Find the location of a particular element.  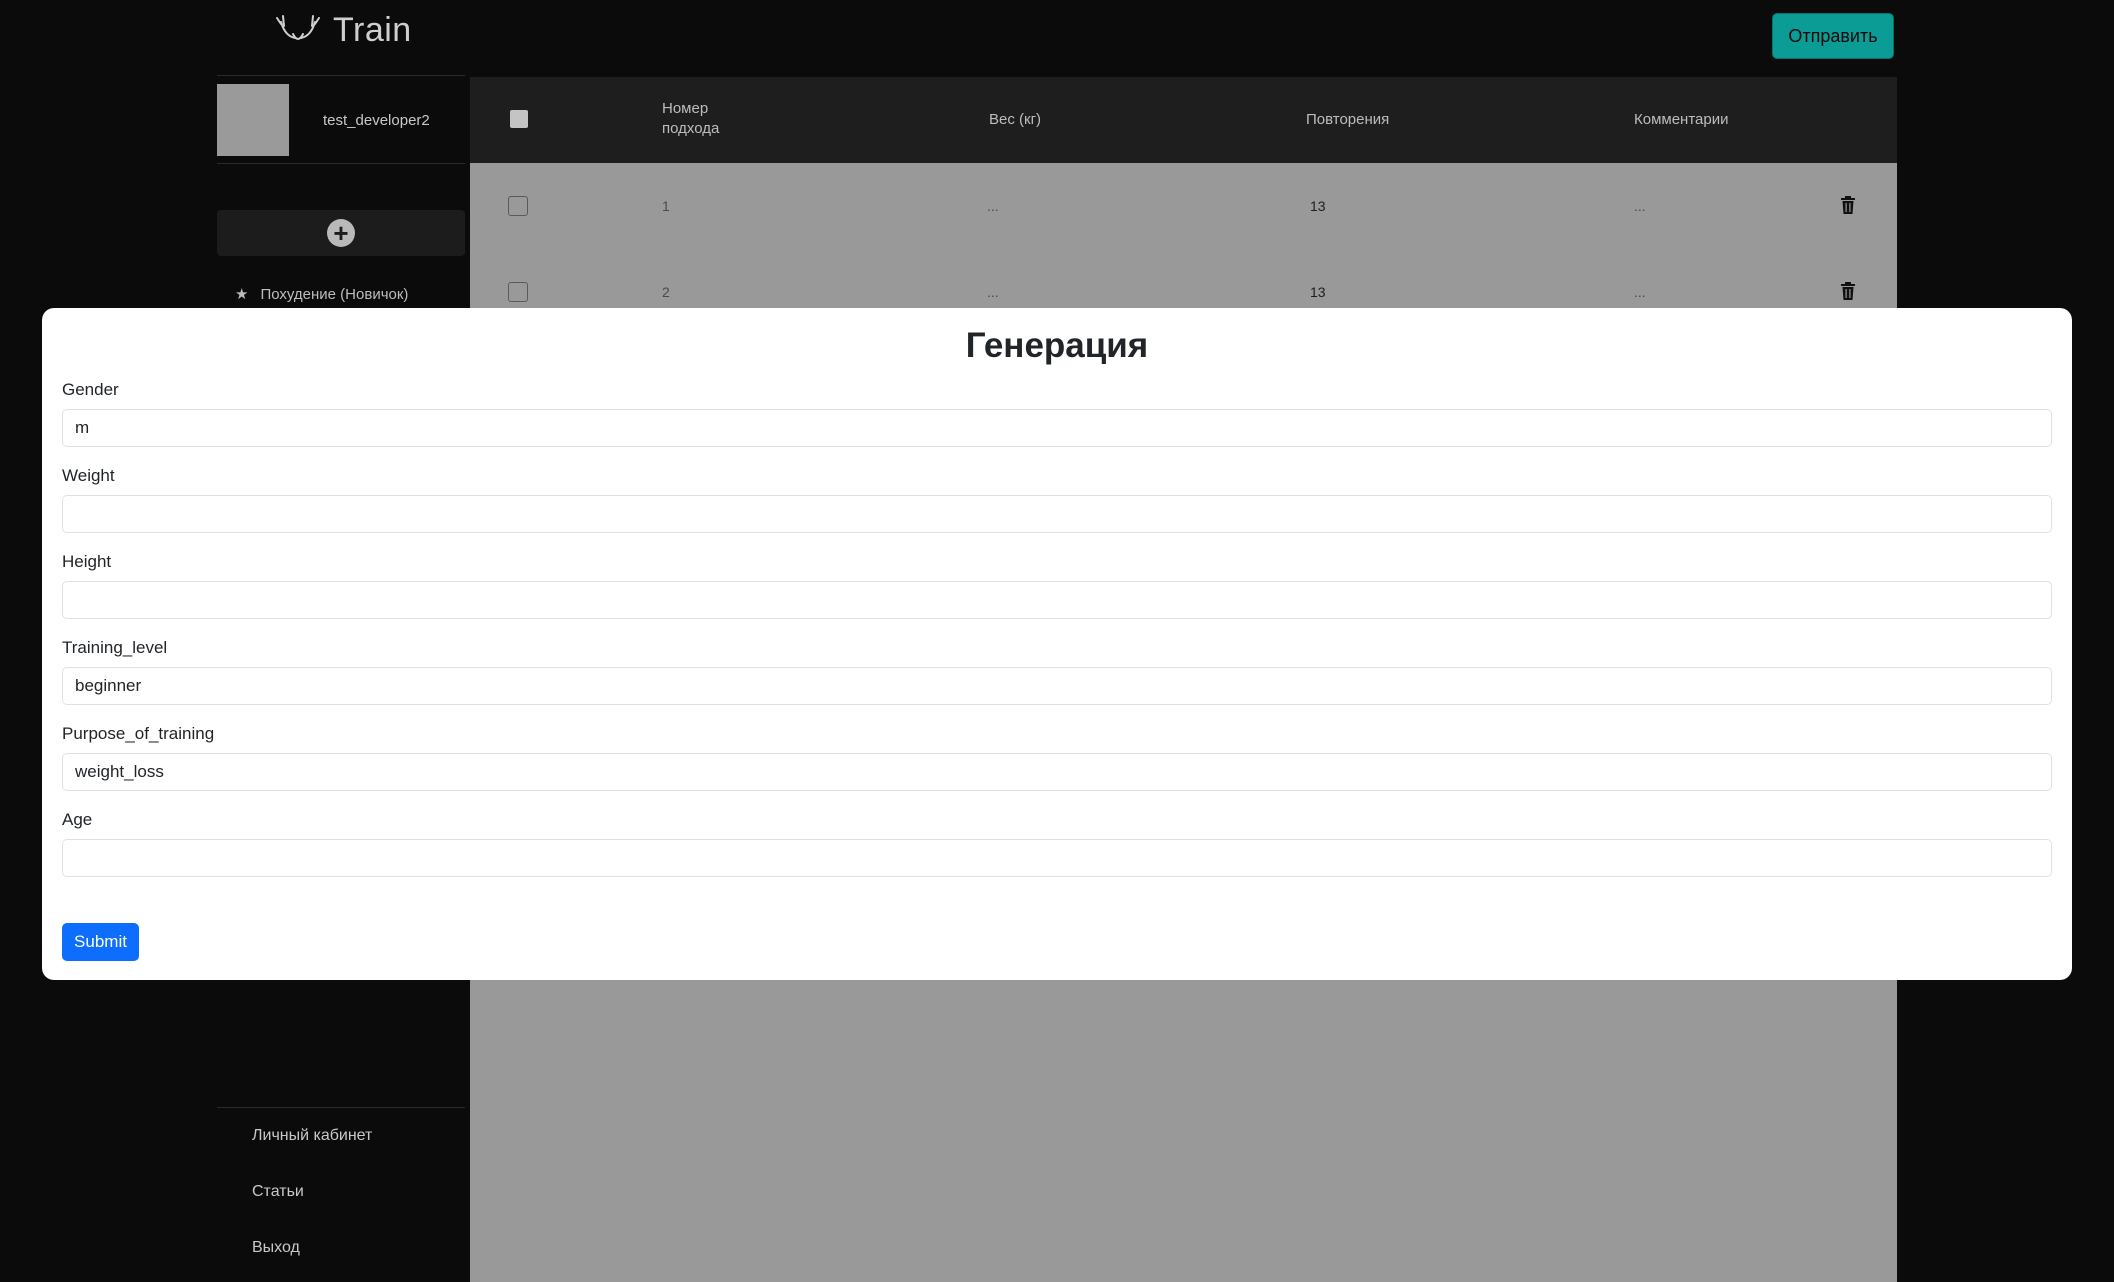

avatar is located at coordinates (253, 120).